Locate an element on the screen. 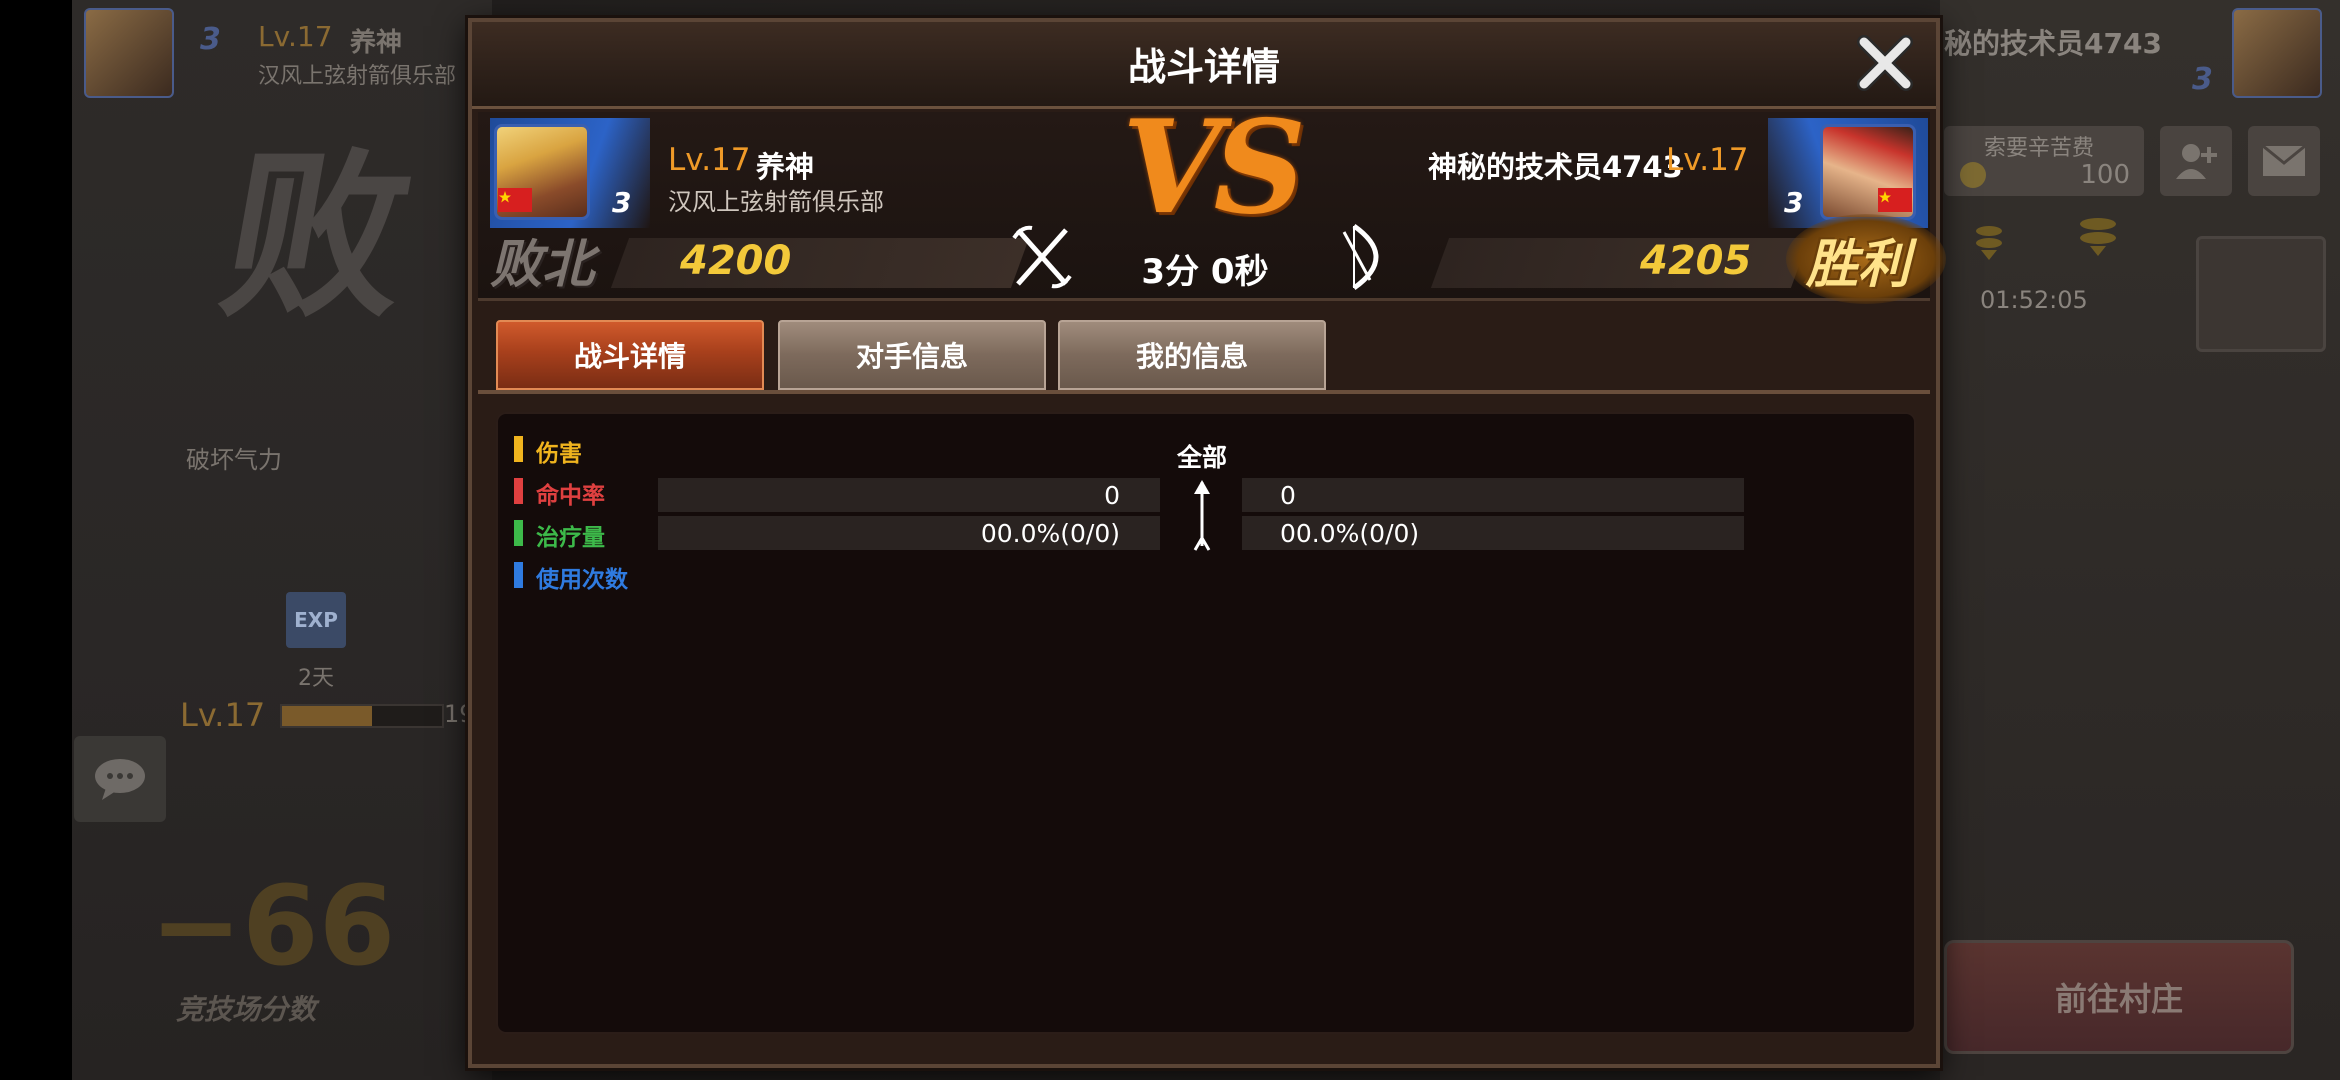  bg-exp-days: 2天 is located at coordinates (316, 678).